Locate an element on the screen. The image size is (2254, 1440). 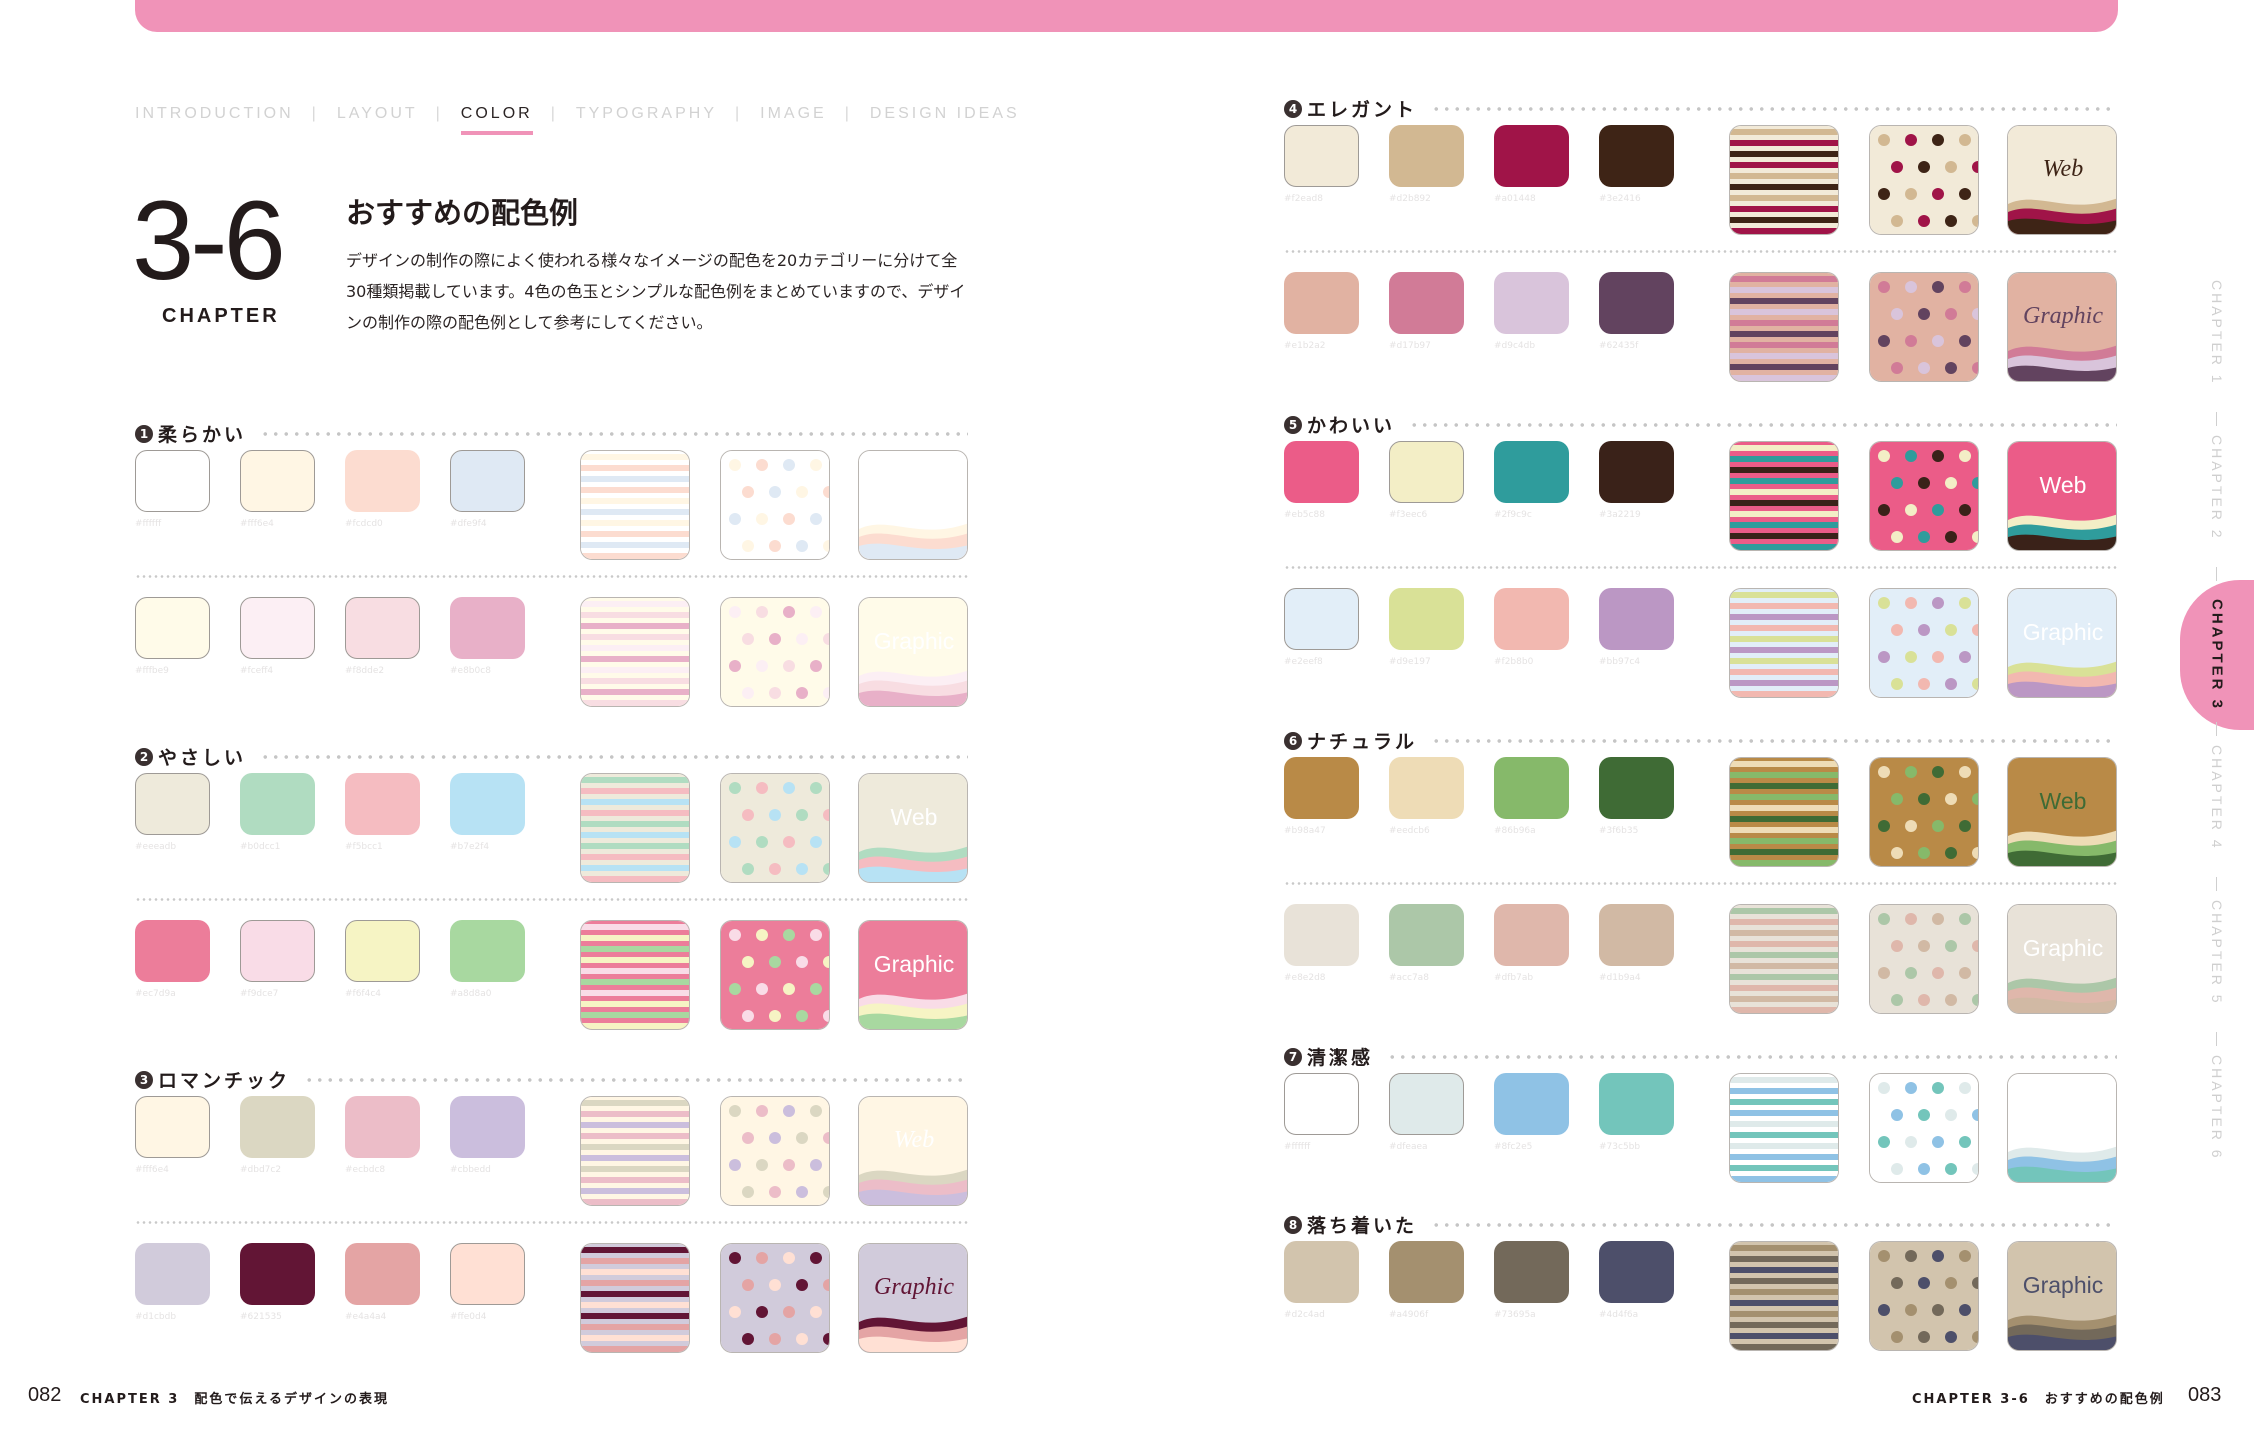
swatch-color-values: #ffe0d4 is located at coordinates (468, 1317).